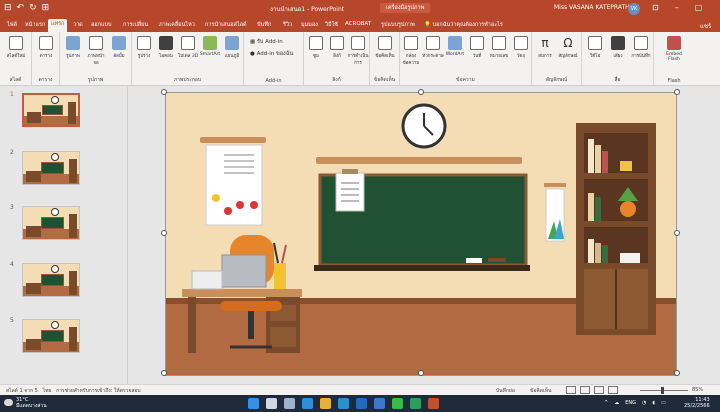 The height and width of the screenshot is (412, 720). I want to click on start-from-beginning-icon: ⊞, so click(46, 8).